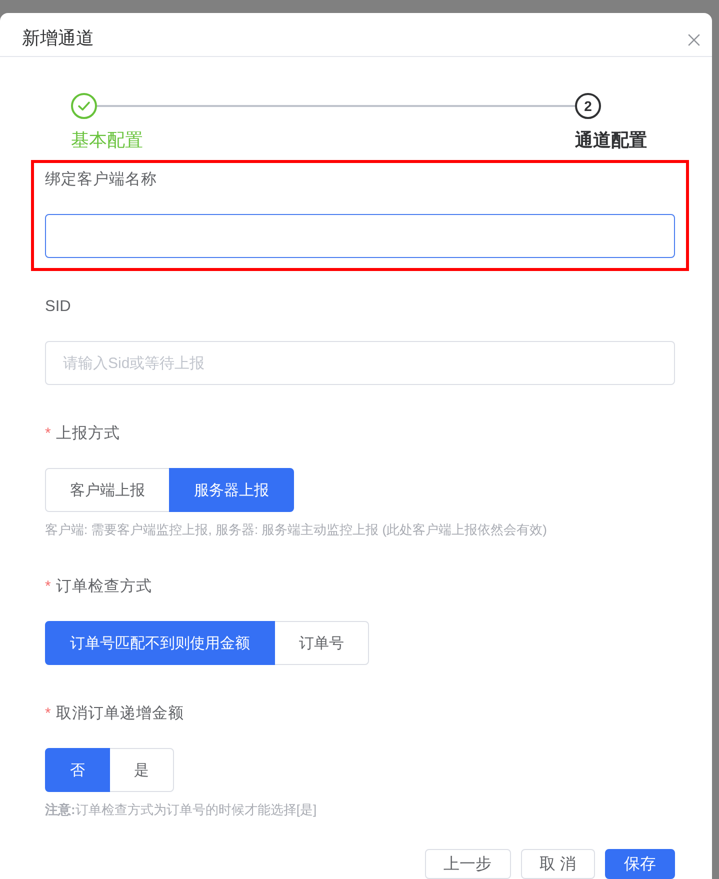  What do you see at coordinates (58, 307) in the screenshot?
I see `field-label: SID` at bounding box center [58, 307].